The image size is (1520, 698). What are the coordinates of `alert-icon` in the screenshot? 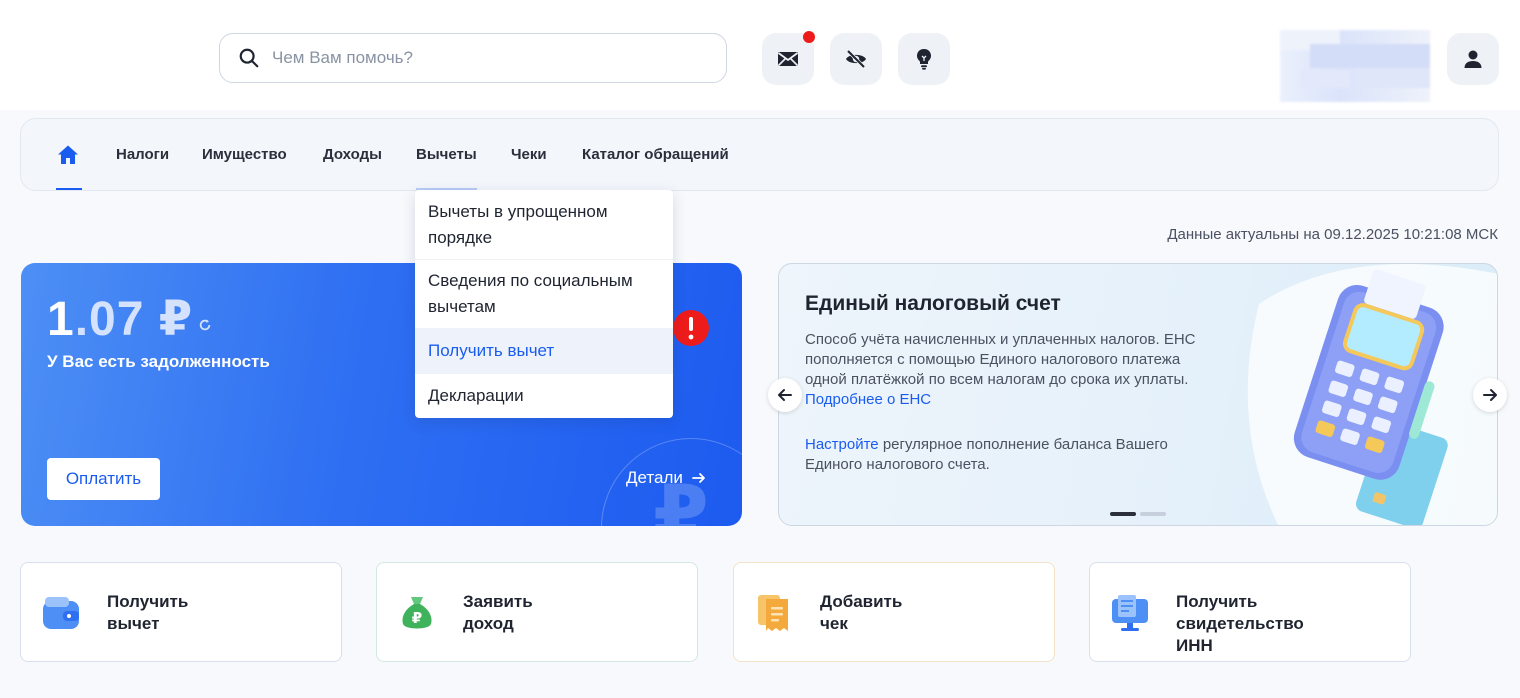 It's located at (691, 328).